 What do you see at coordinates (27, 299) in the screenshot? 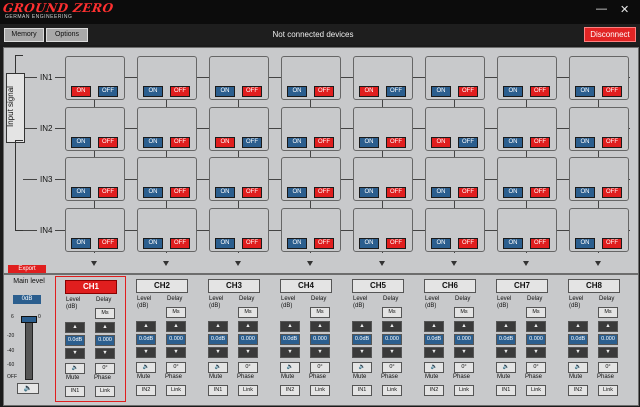
I see `main-level-value: 0dB` at bounding box center [27, 299].